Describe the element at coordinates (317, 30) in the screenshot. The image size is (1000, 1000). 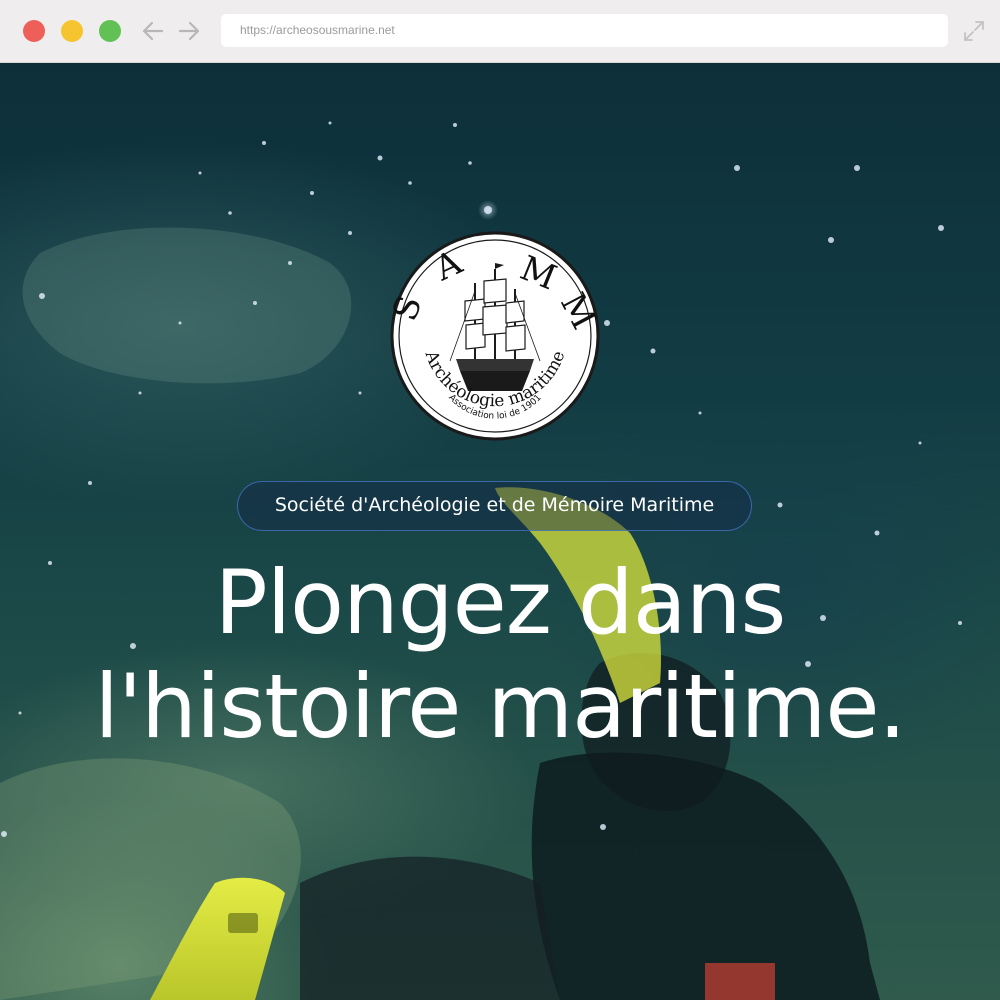
I see `url-text: https://archeosousmarine.net` at that location.